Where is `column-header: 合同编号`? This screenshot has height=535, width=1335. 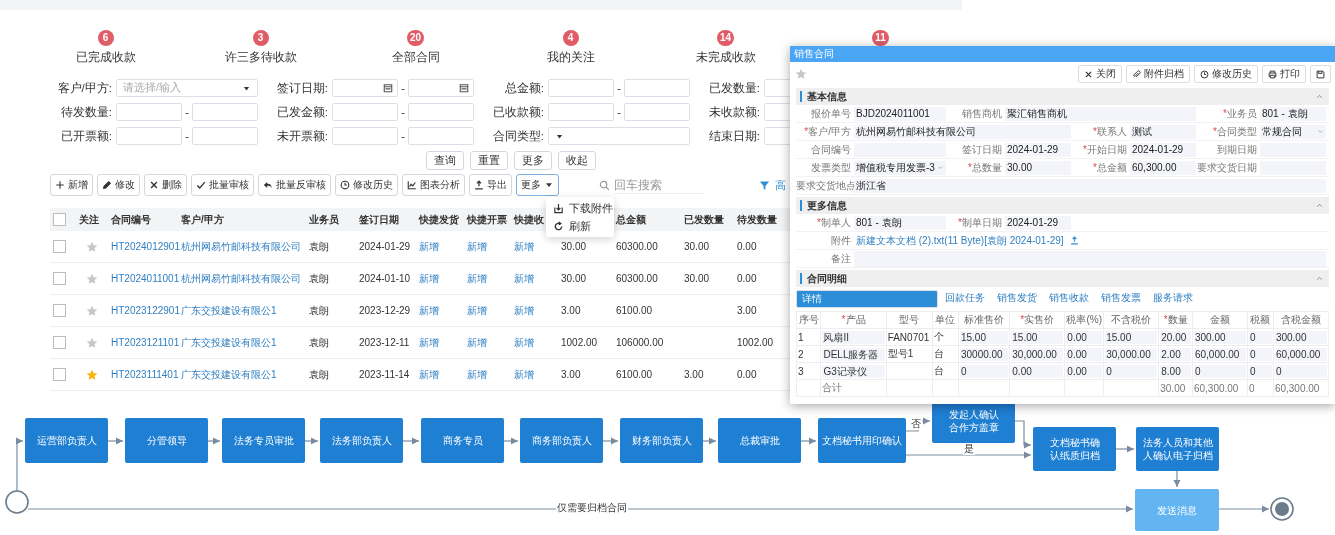 column-header: 合同编号 is located at coordinates (131, 219).